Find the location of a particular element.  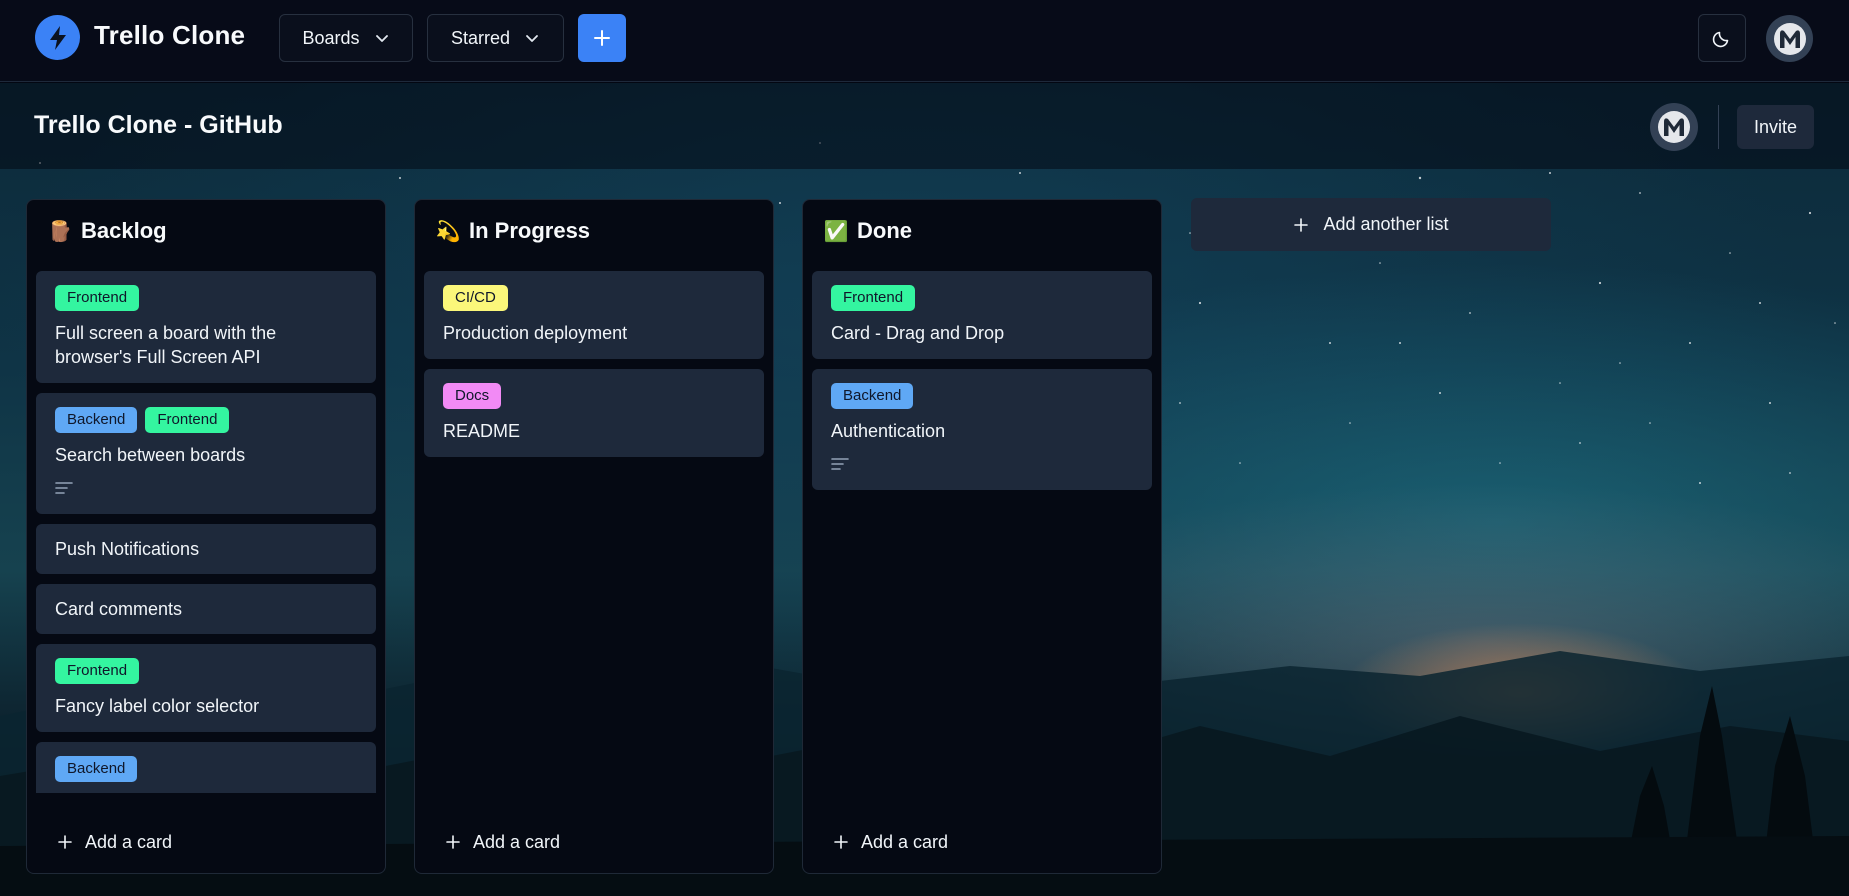

boards-dropdown-button: Boards is located at coordinates (346, 38).